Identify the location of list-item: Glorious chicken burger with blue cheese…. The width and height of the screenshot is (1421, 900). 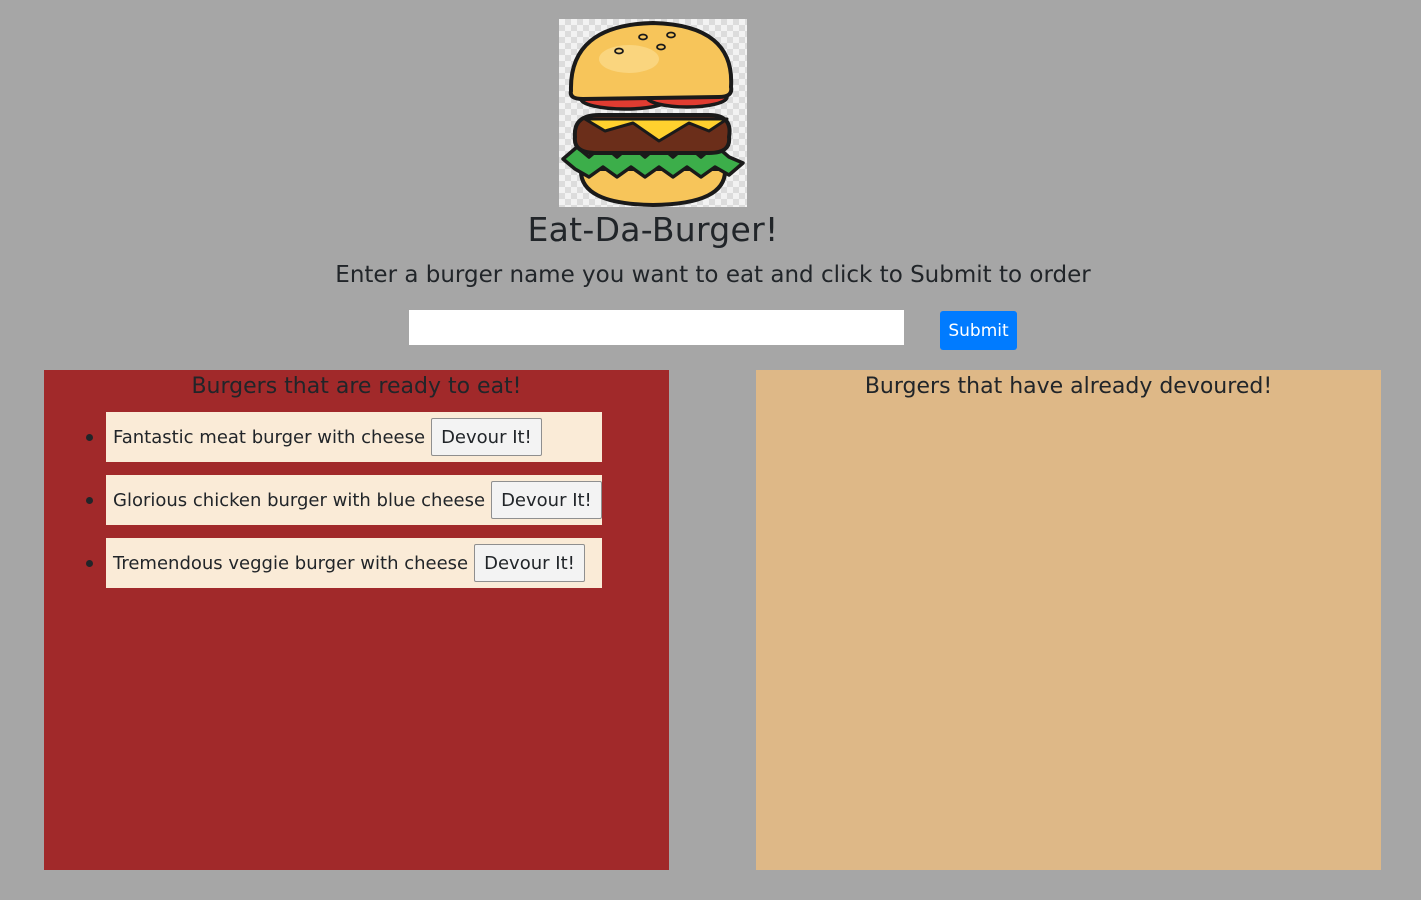
(344, 500).